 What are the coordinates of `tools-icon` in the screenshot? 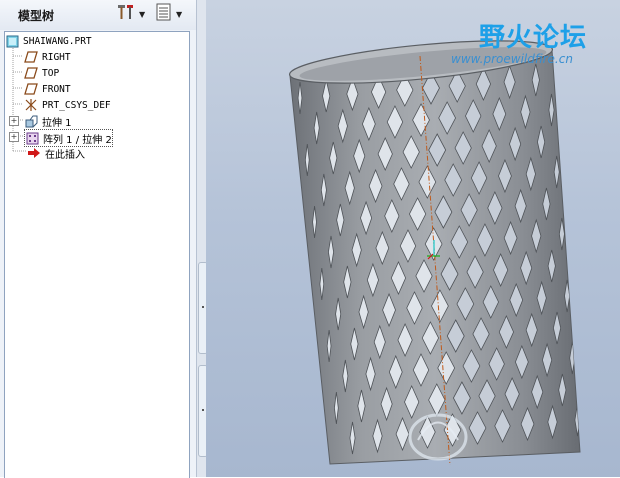 It's located at (126, 14).